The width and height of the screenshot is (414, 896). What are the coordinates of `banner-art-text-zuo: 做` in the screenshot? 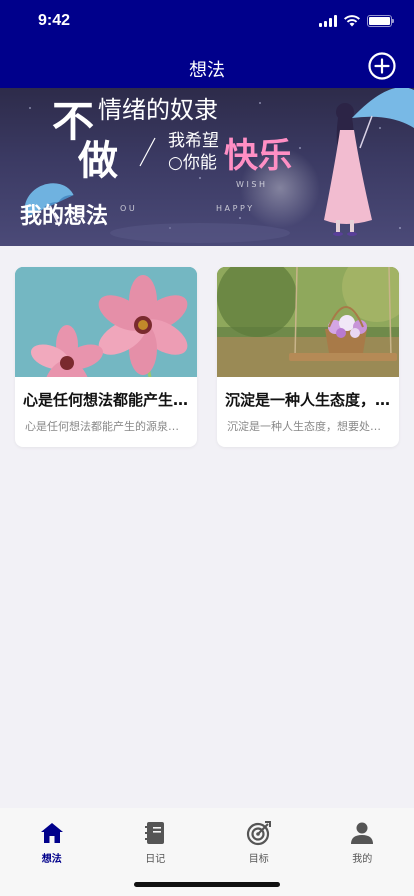 It's located at (98, 160).